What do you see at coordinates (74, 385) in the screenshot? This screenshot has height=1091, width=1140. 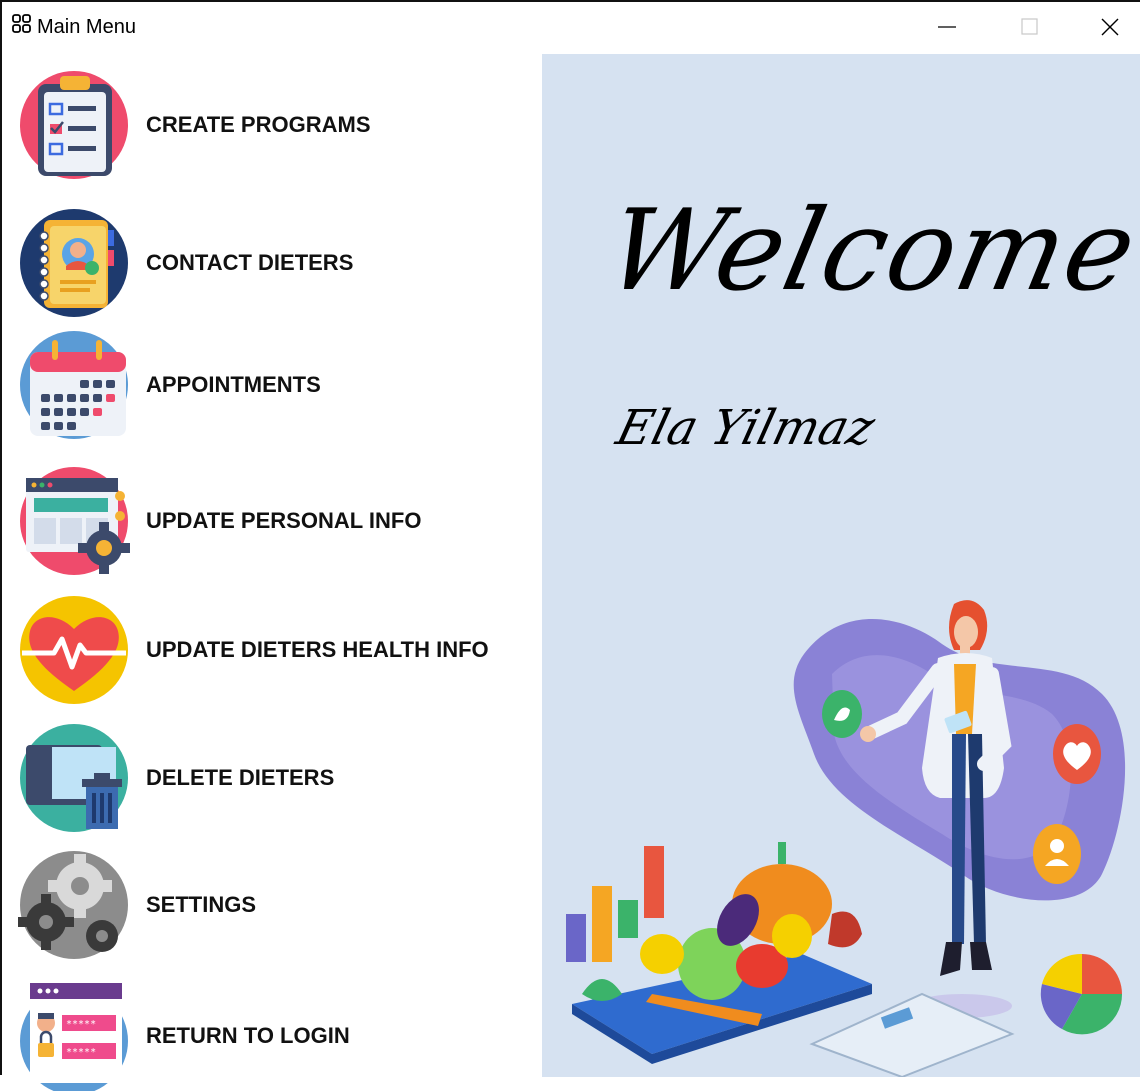 I see `calendar-icon` at bounding box center [74, 385].